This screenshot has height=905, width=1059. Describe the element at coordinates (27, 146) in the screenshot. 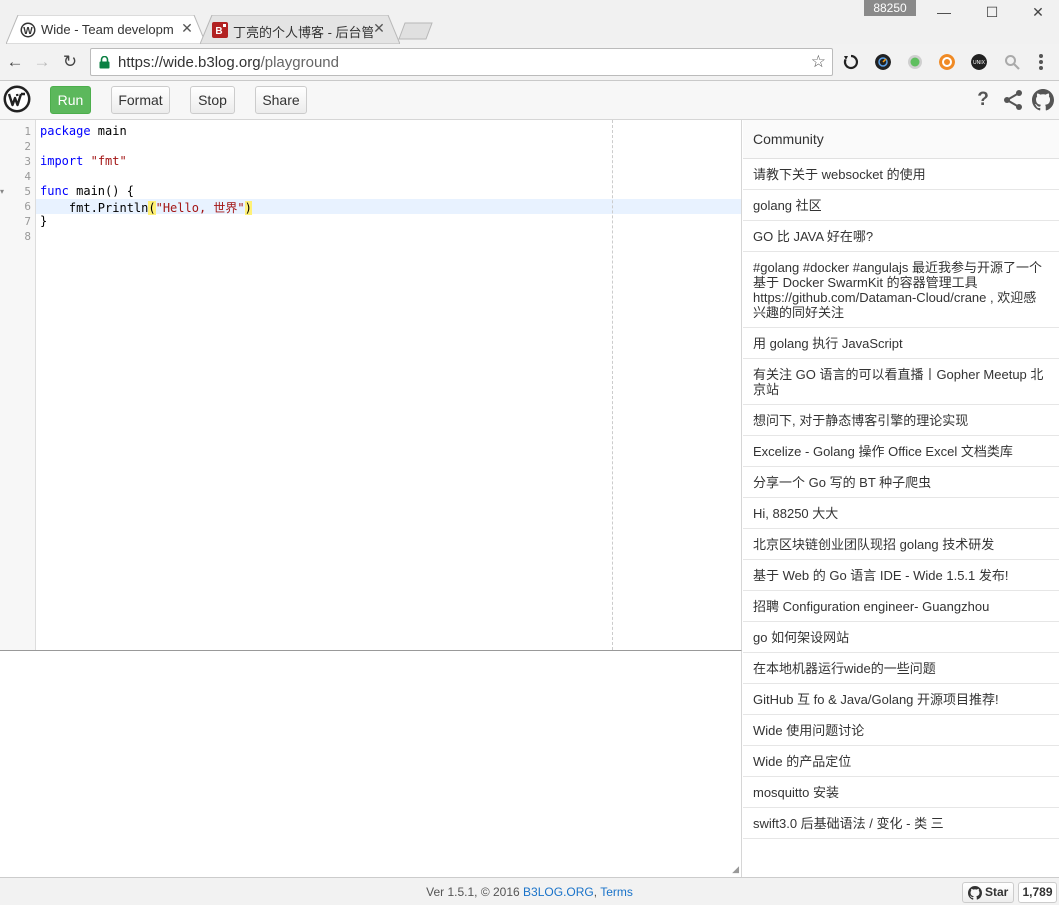

I see `line-number: 2` at that location.